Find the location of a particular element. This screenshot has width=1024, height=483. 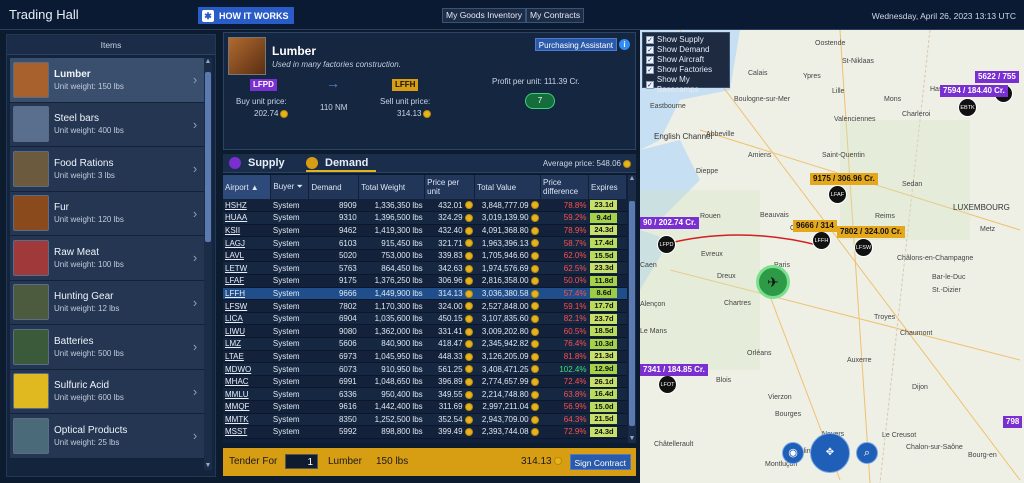

list-item: Hunting Gear Unit weight: 12 lbs › is located at coordinates (107, 302).